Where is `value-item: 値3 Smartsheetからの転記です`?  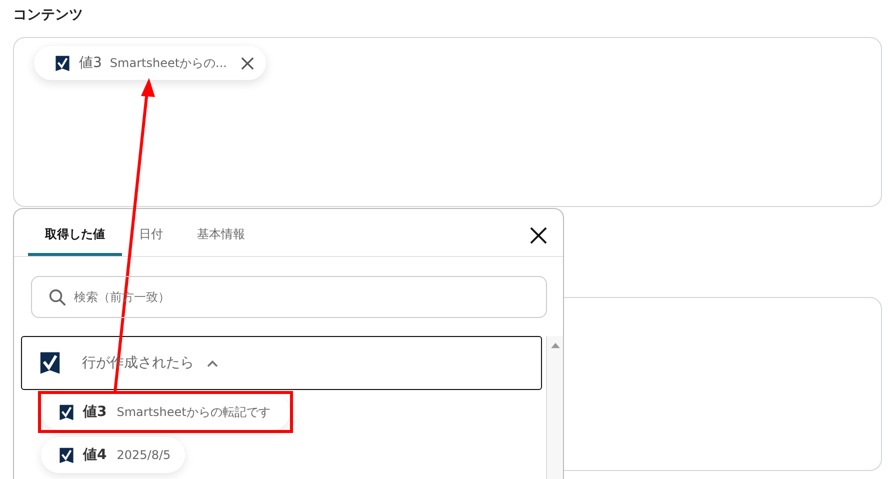
value-item: 値3 Smartsheetからの転記です is located at coordinates (165, 412).